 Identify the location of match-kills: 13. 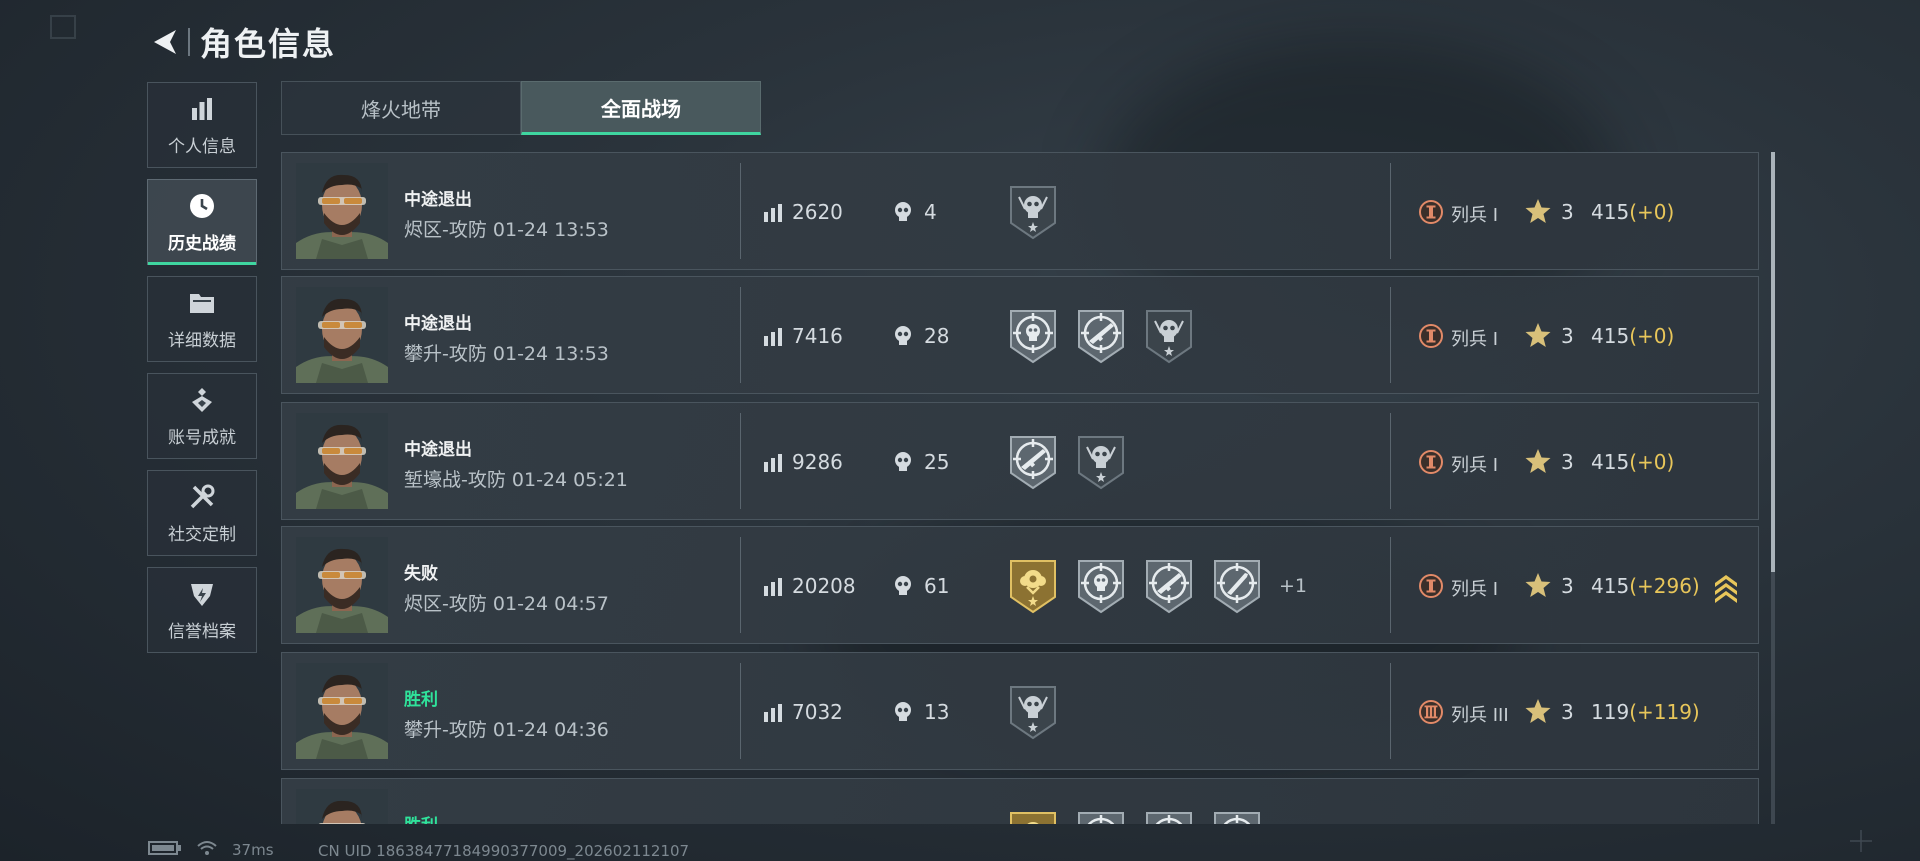
(937, 712).